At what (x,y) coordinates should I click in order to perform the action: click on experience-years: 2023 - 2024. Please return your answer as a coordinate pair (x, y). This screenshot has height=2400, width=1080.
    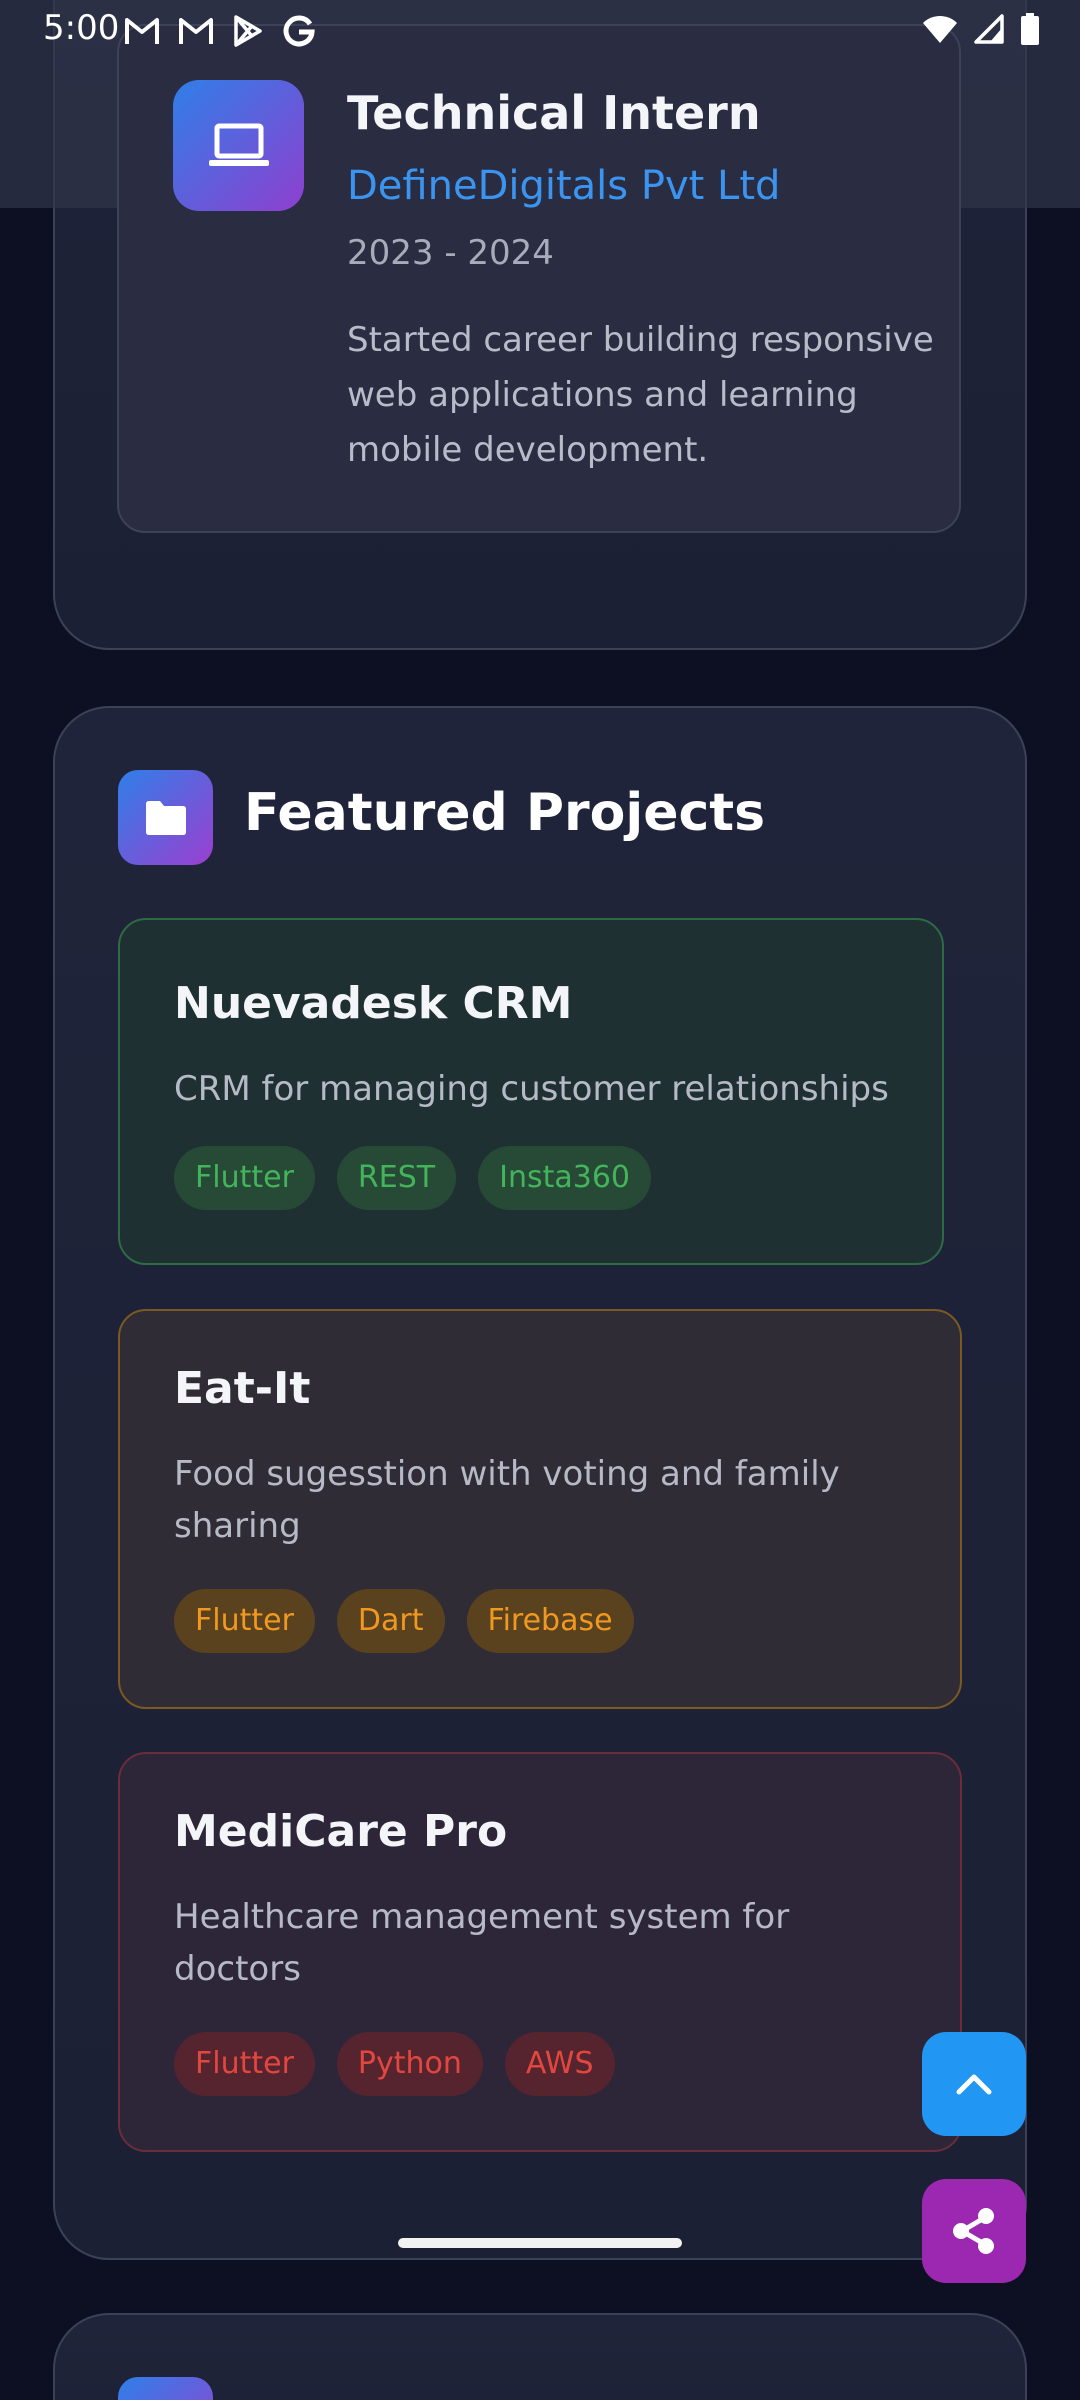
    Looking at the image, I should click on (450, 253).